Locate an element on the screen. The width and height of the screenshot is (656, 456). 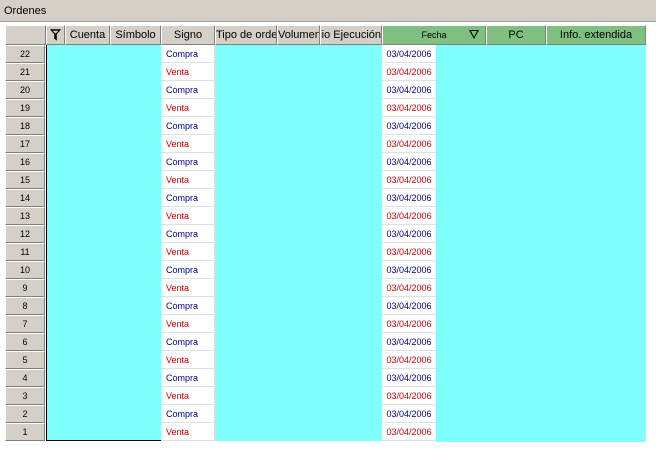
column-header-fecha-label: Fecha is located at coordinates (434, 35).